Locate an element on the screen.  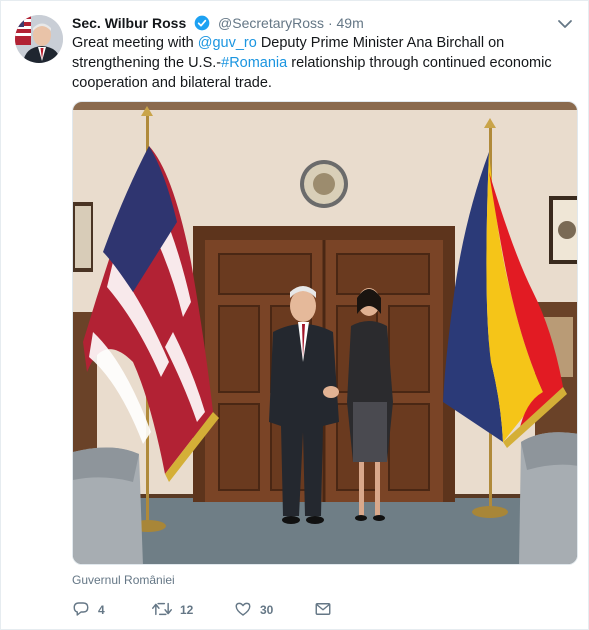
tweet-text-part: Great meeting with is located at coordinates (135, 43).